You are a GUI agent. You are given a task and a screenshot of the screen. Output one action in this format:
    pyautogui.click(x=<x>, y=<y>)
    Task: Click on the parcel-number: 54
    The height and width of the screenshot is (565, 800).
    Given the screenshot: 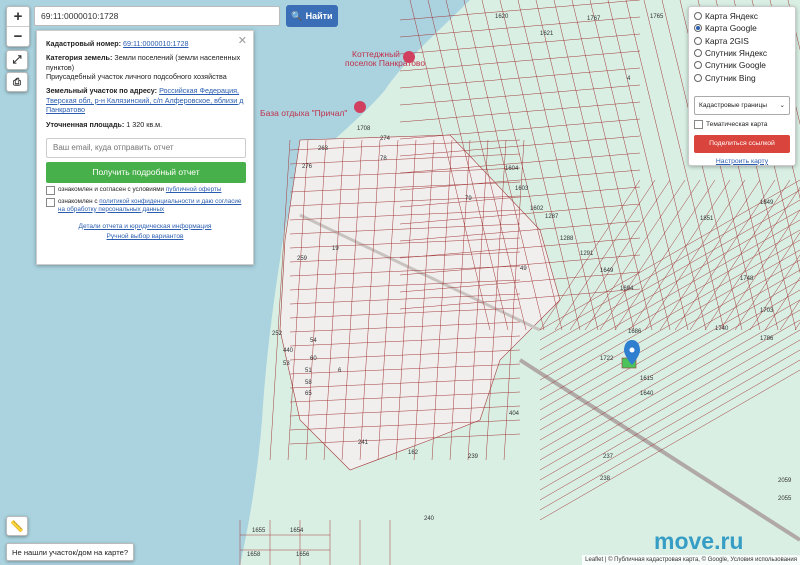 What is the action you would take?
    pyautogui.click(x=313, y=341)
    